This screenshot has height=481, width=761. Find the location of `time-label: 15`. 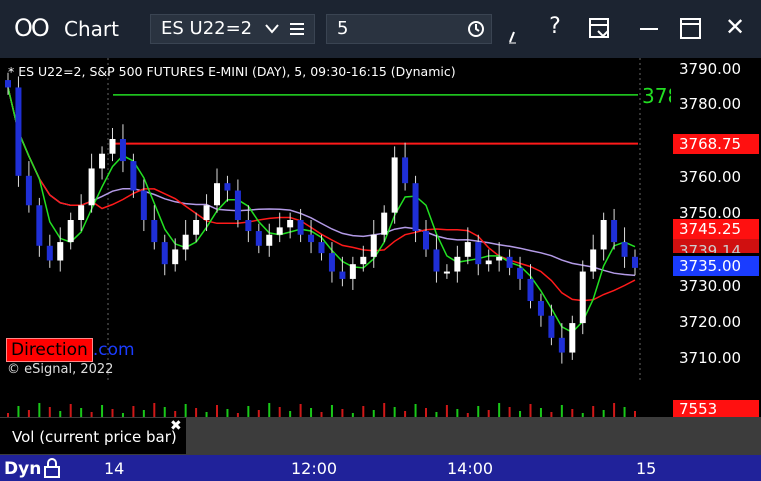

time-label: 15 is located at coordinates (646, 468).